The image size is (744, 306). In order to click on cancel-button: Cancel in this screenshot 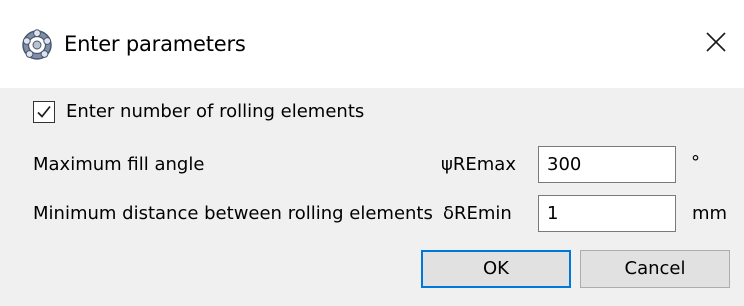, I will do `click(655, 269)`.